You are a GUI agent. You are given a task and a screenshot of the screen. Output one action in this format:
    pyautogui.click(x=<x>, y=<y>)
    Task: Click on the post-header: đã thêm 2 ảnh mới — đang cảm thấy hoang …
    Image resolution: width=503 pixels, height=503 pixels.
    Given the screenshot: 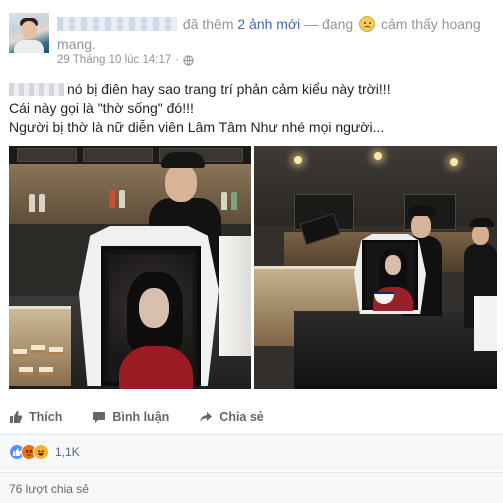 What is the action you would take?
    pyautogui.click(x=277, y=34)
    